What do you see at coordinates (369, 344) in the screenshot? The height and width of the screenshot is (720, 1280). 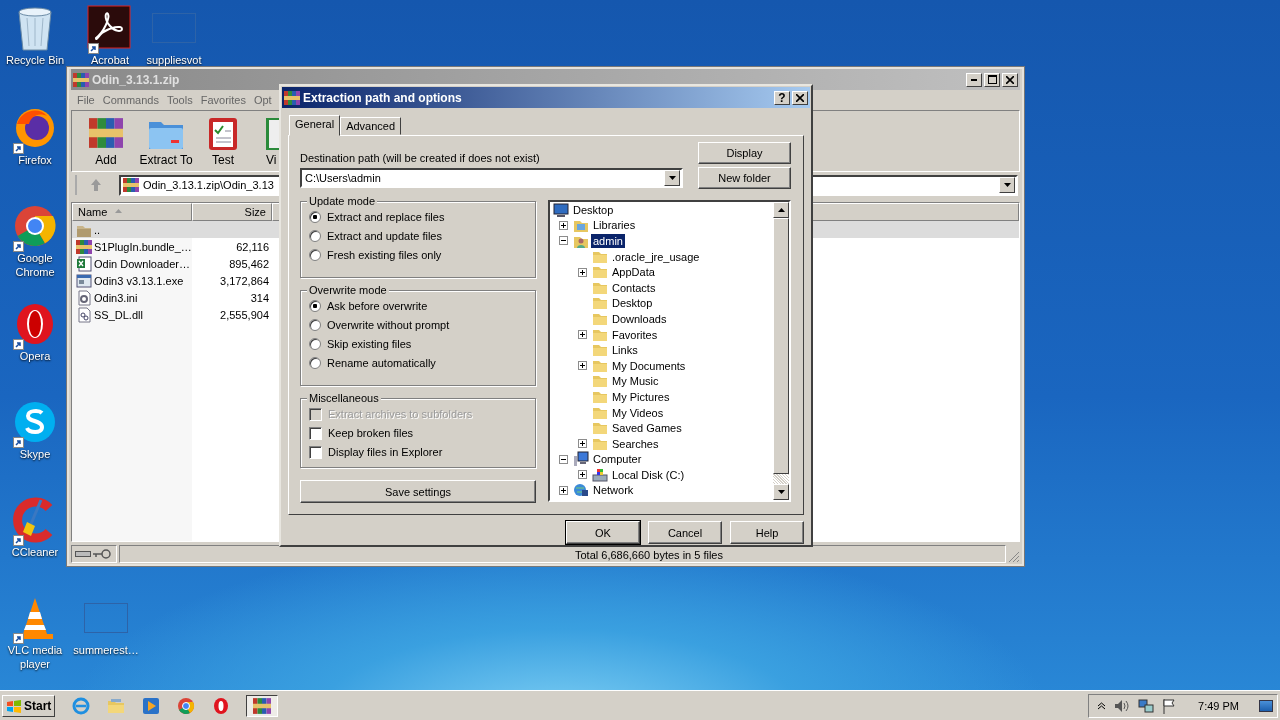 I see `option-label: Skip existing files` at bounding box center [369, 344].